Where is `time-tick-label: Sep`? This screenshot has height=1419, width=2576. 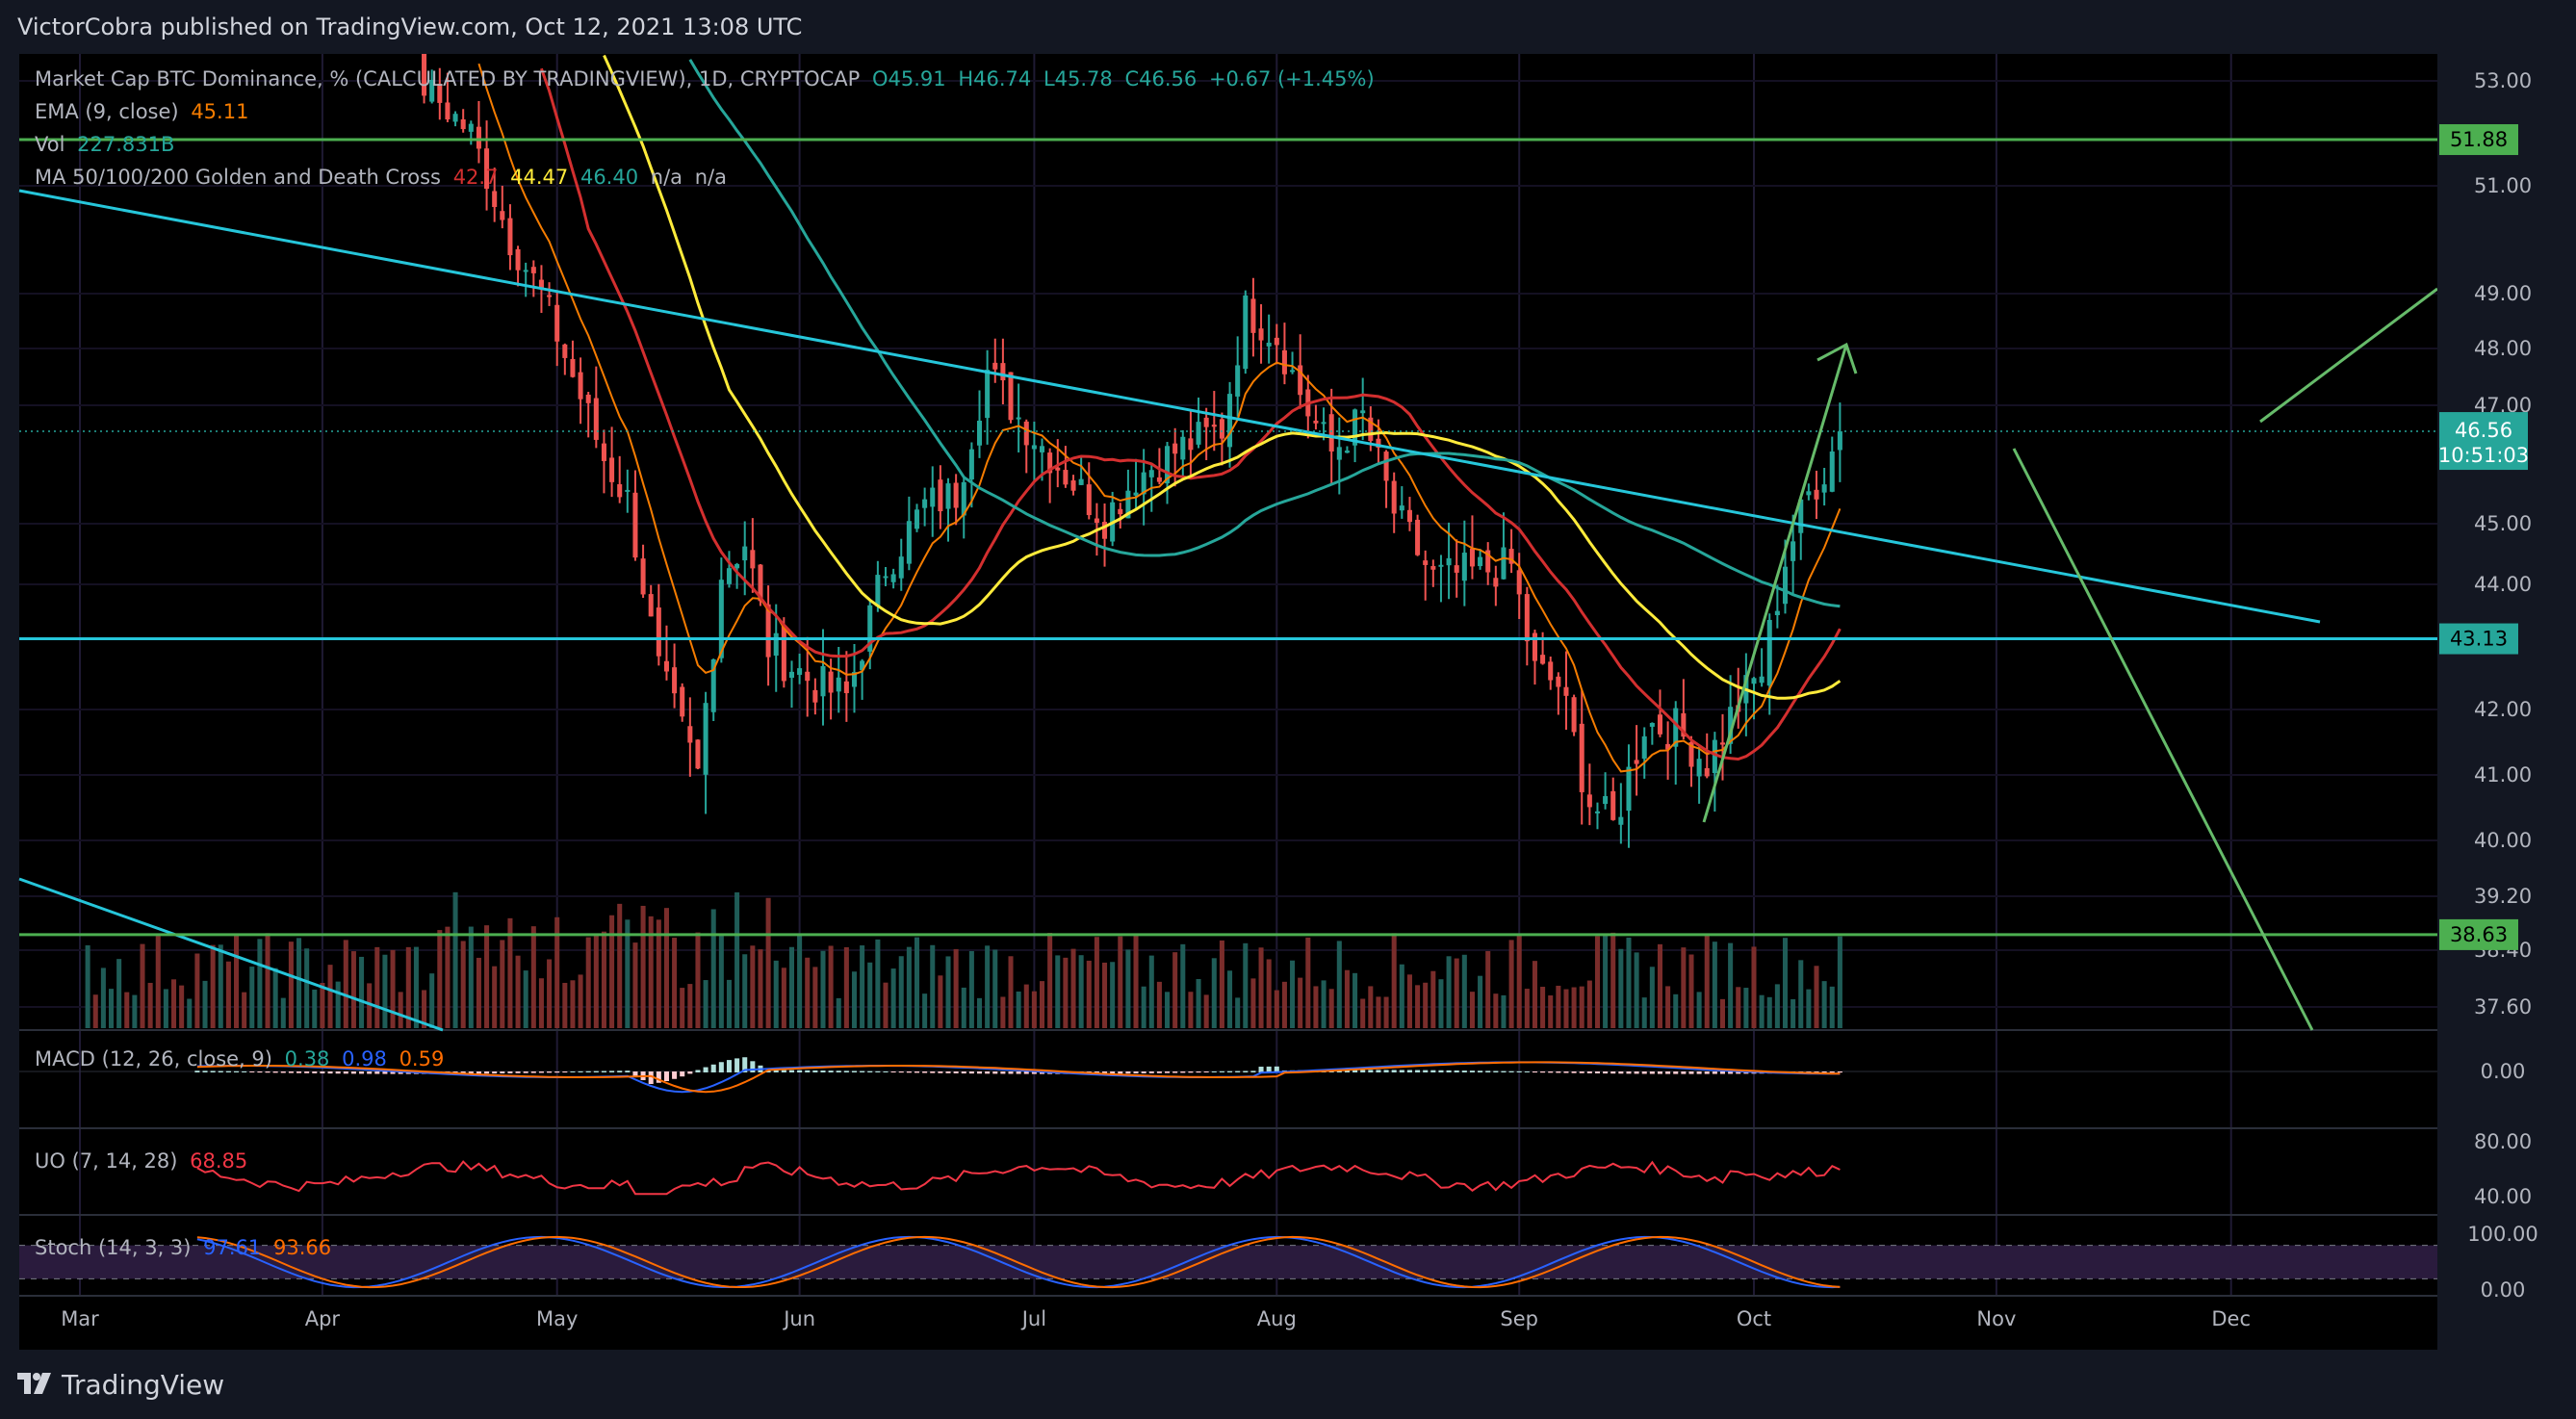 time-tick-label: Sep is located at coordinates (1519, 1318).